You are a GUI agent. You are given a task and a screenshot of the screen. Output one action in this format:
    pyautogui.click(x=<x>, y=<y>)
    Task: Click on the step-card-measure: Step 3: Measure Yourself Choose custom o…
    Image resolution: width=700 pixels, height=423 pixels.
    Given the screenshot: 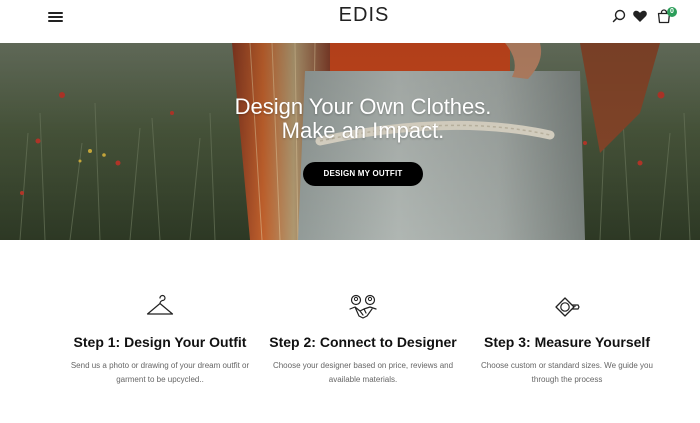 What is the action you would take?
    pyautogui.click(x=567, y=340)
    